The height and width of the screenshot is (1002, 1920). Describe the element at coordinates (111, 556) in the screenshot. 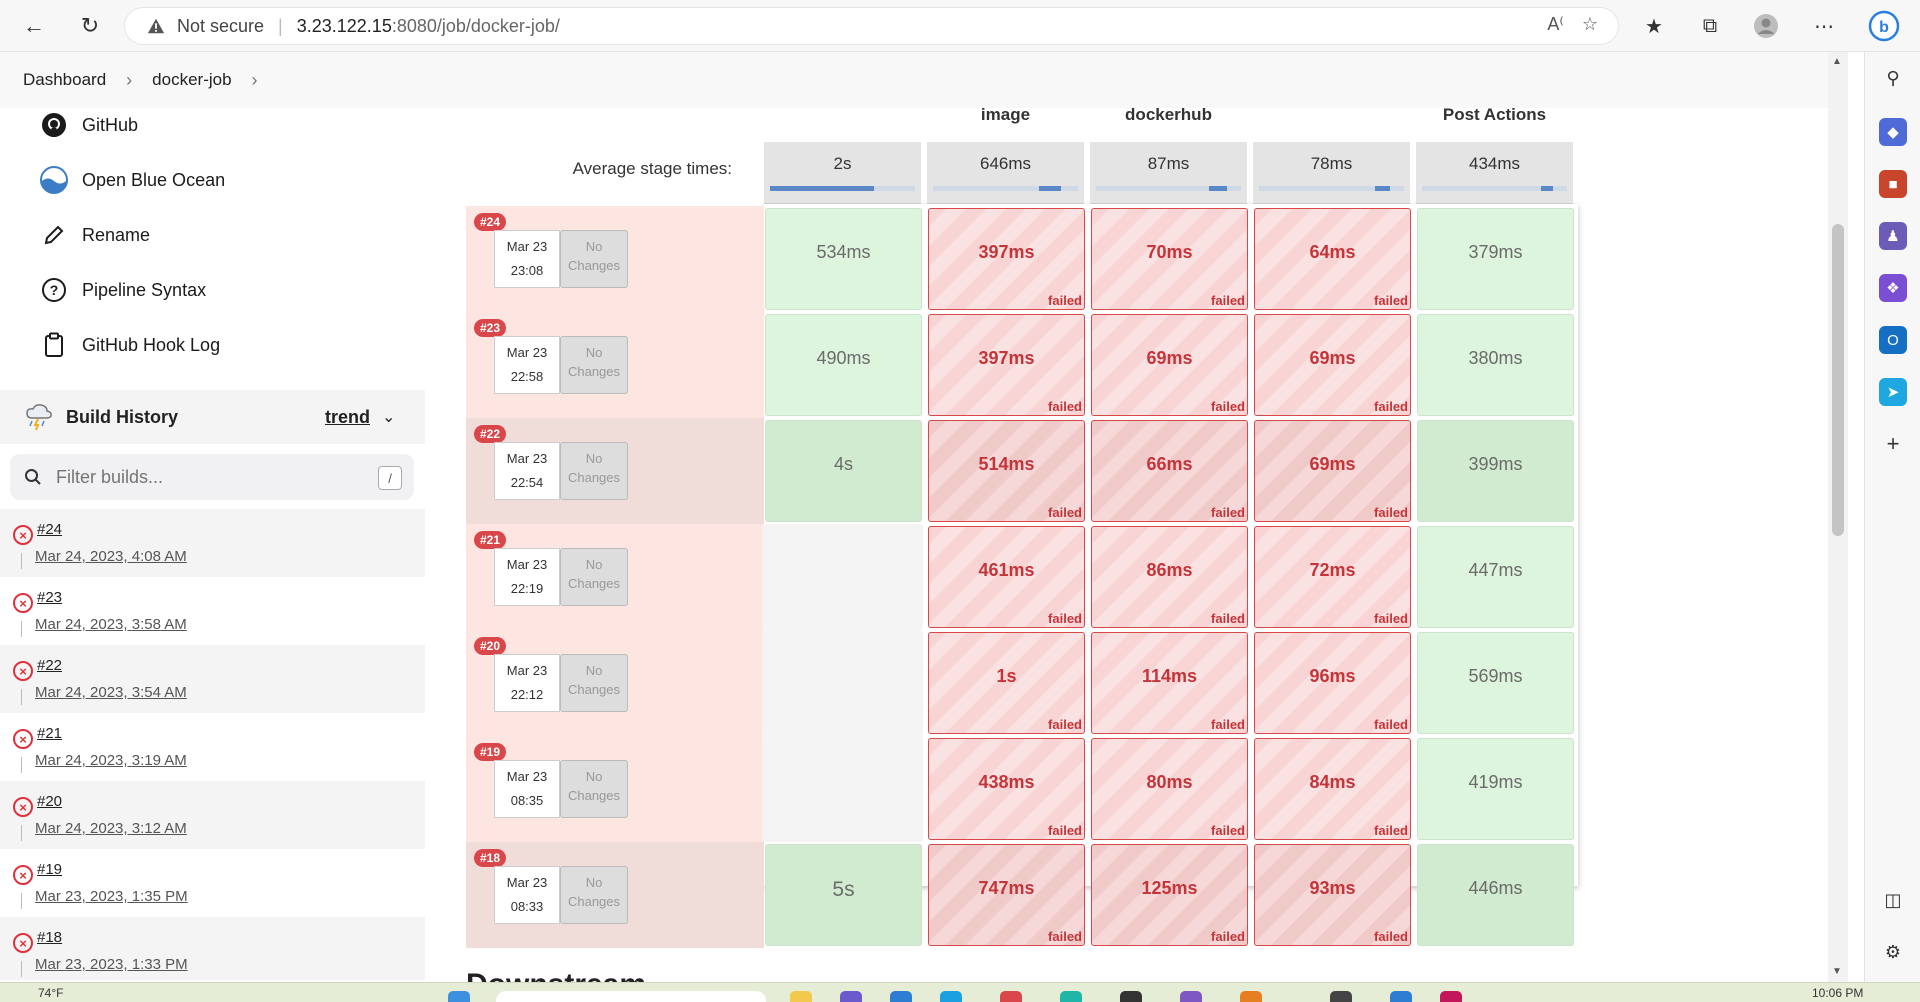

I see `build-date-link: Mar 24, 2023, 4:08 AM` at that location.